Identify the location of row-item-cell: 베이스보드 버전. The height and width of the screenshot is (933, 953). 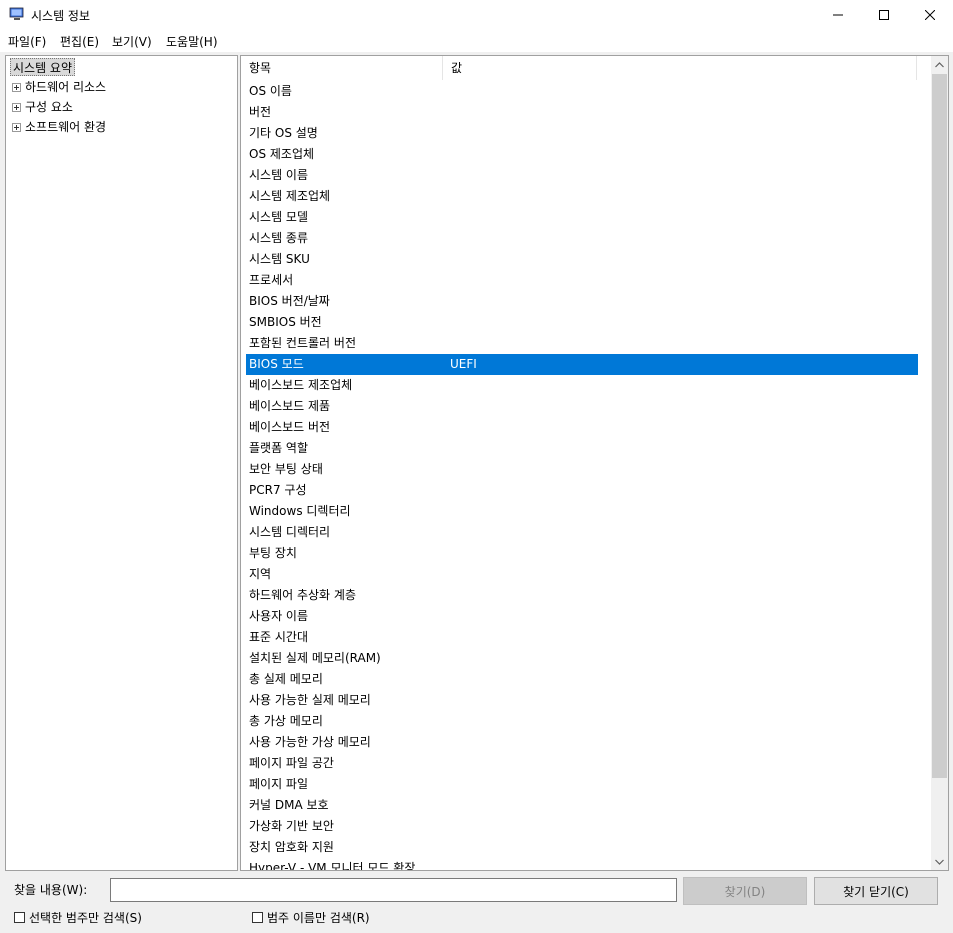
(290, 427).